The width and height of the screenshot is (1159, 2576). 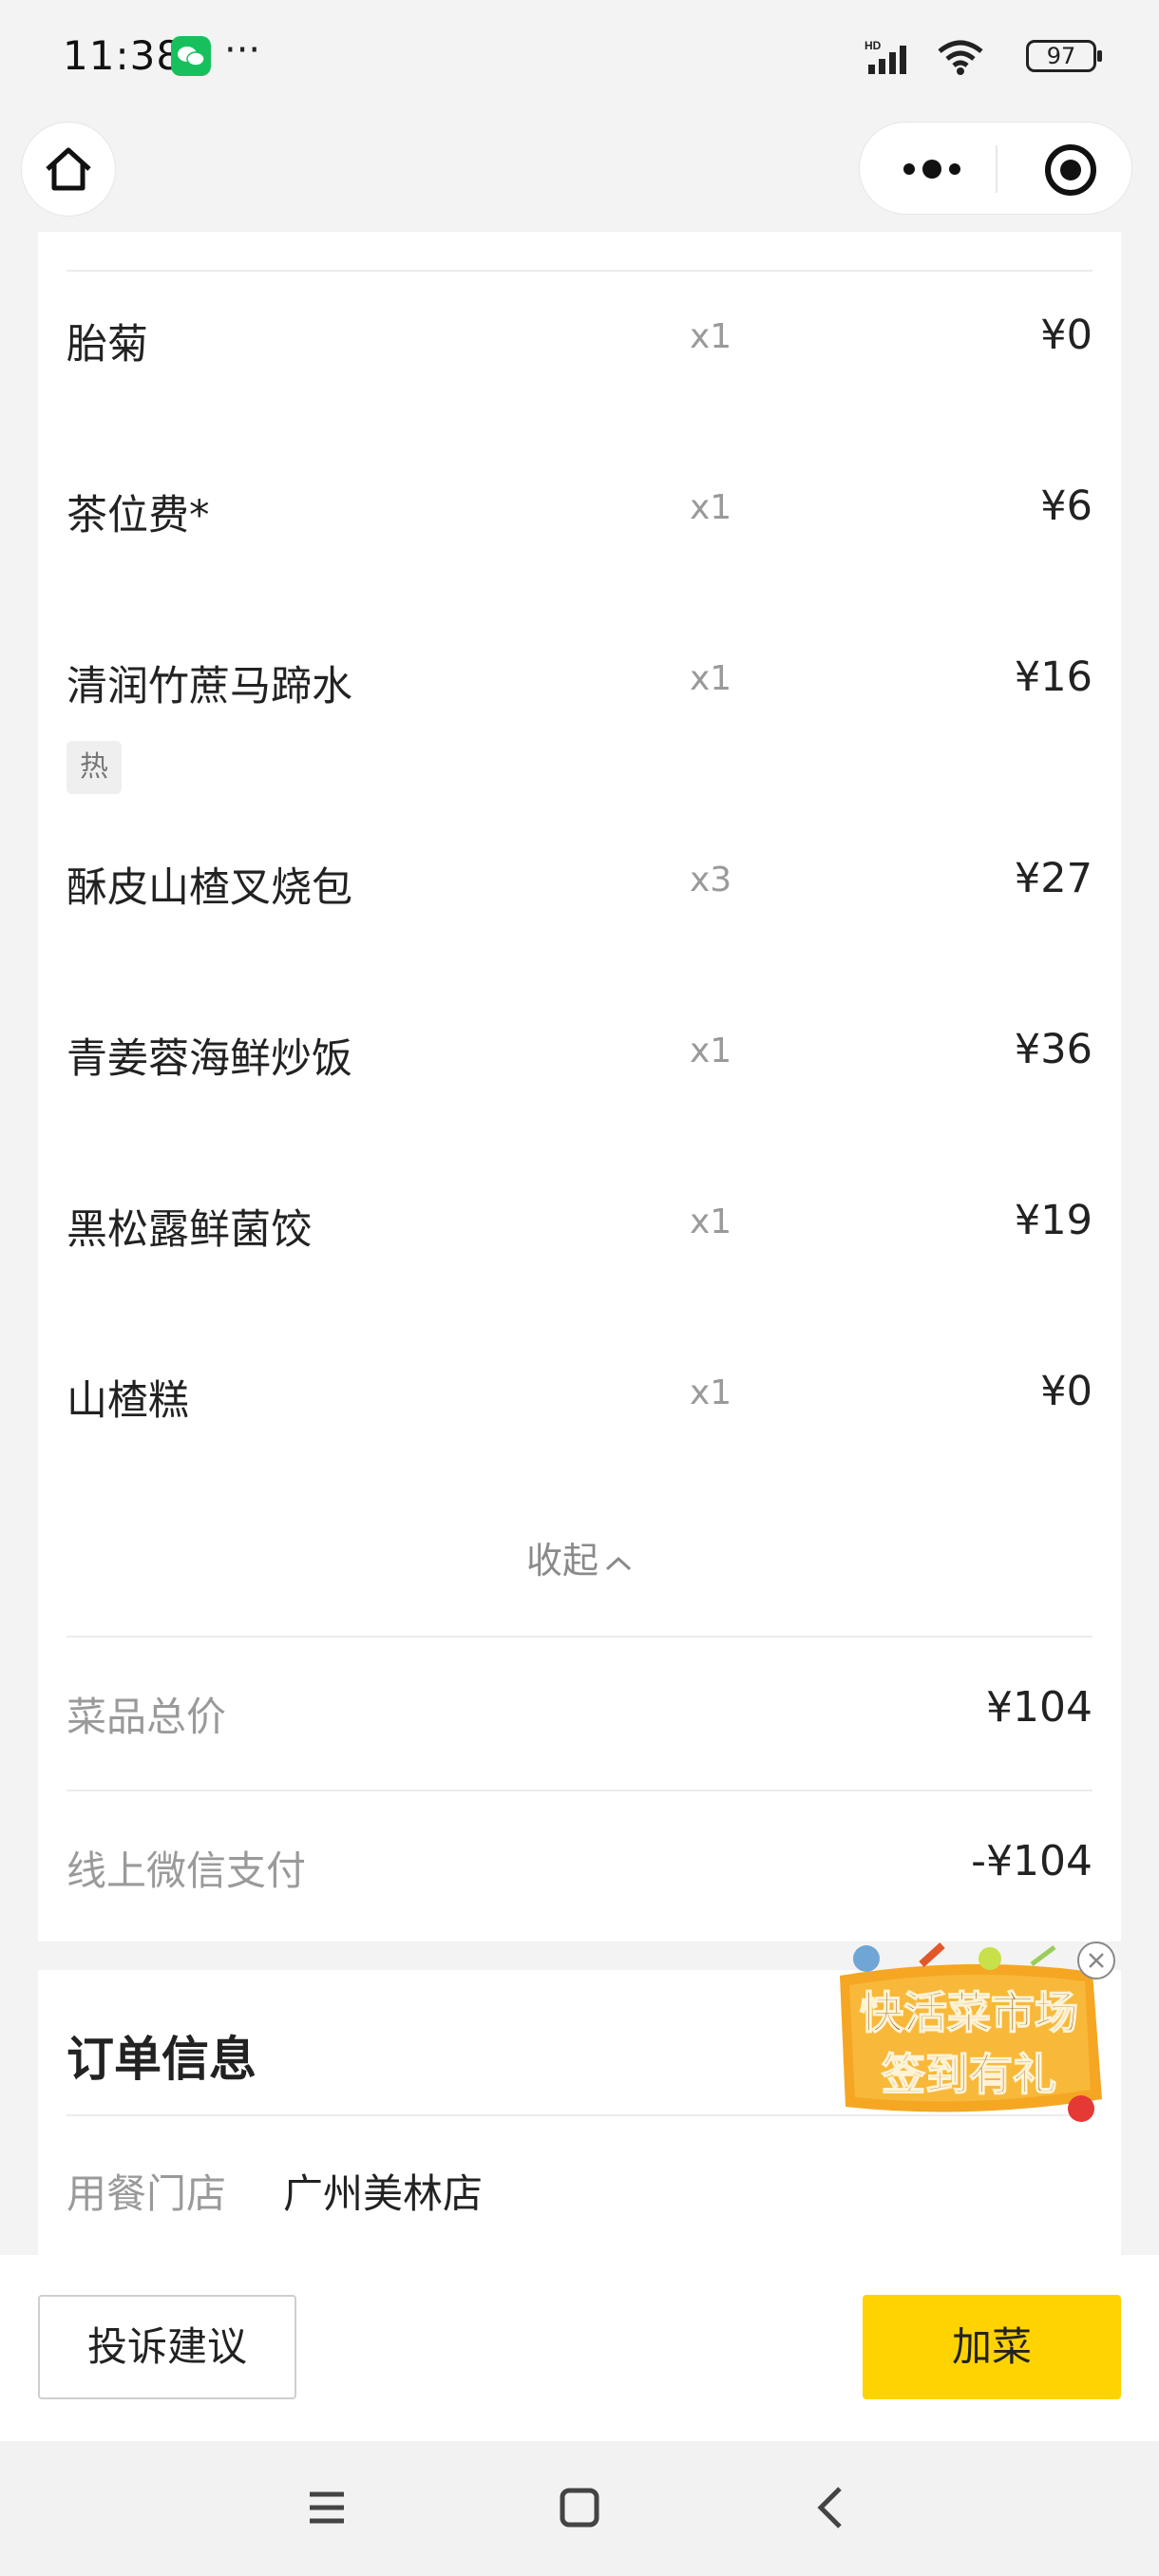 What do you see at coordinates (1053, 677) in the screenshot?
I see `item-price: ¥16` at bounding box center [1053, 677].